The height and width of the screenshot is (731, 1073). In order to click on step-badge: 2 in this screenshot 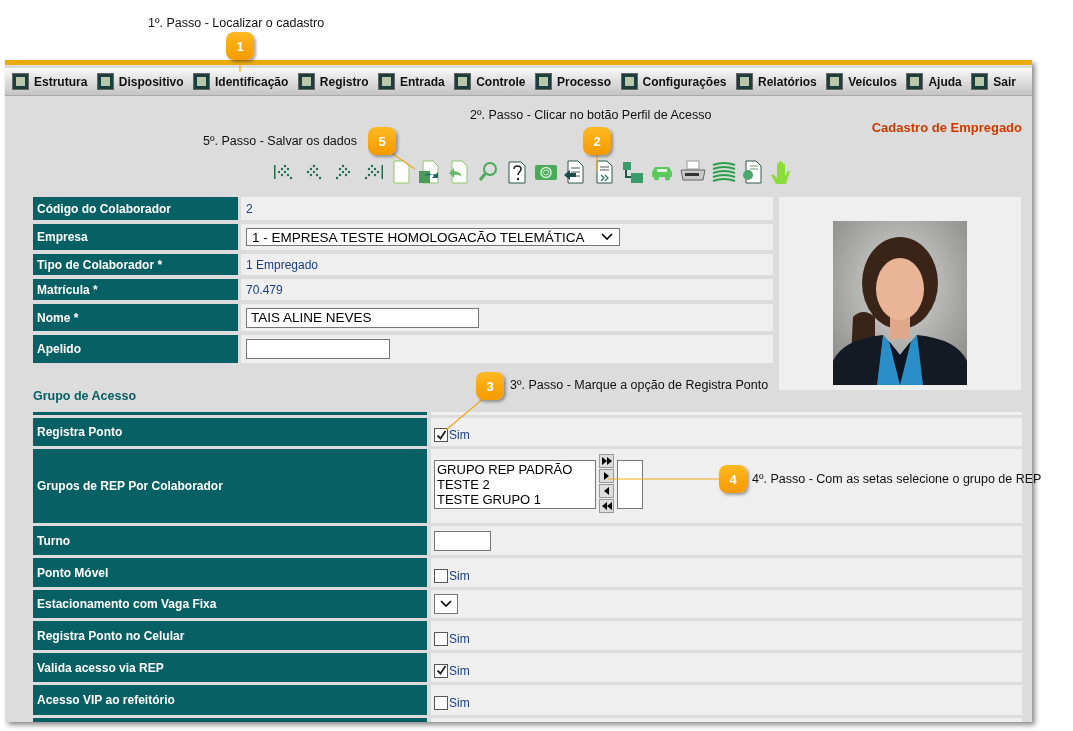, I will do `click(597, 141)`.